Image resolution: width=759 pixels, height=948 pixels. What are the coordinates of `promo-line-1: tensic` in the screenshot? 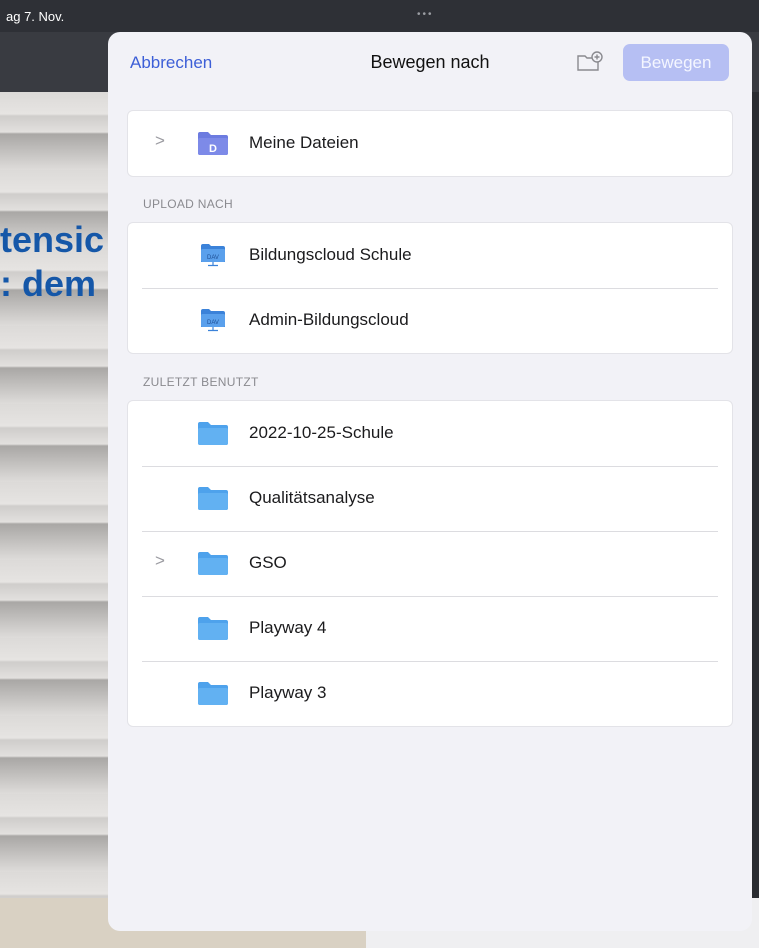 It's located at (52, 239).